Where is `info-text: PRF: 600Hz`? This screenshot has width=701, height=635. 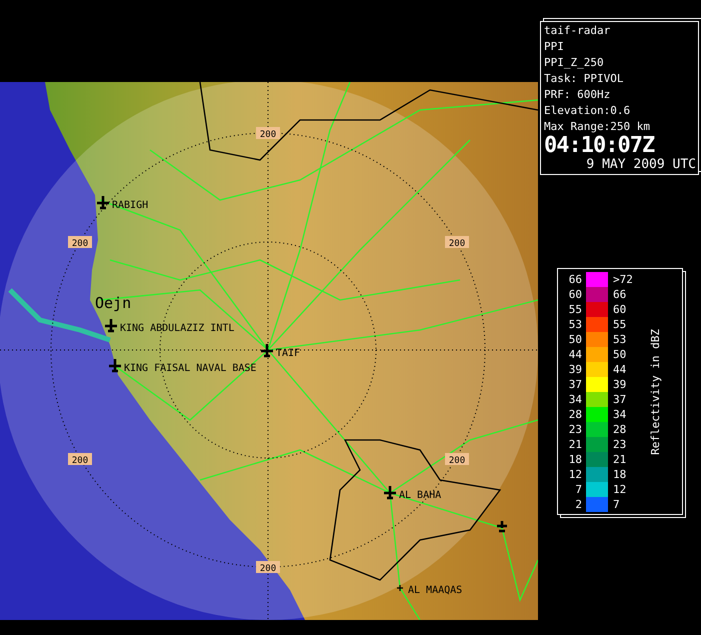 info-text: PRF: 600Hz is located at coordinates (578, 95).